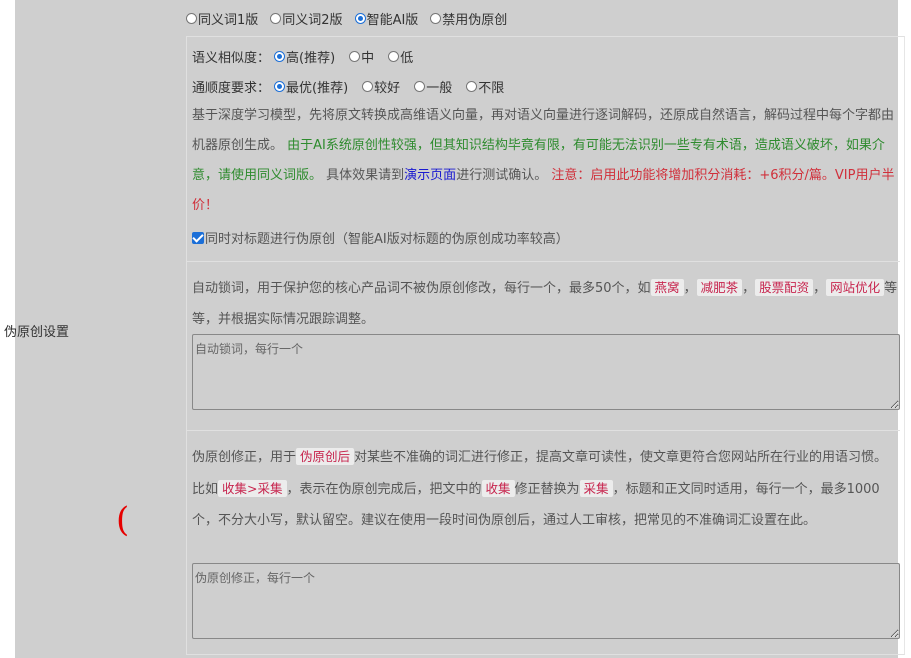  Describe the element at coordinates (719, 287) in the screenshot. I see `example-tag: 减肥茶` at that location.